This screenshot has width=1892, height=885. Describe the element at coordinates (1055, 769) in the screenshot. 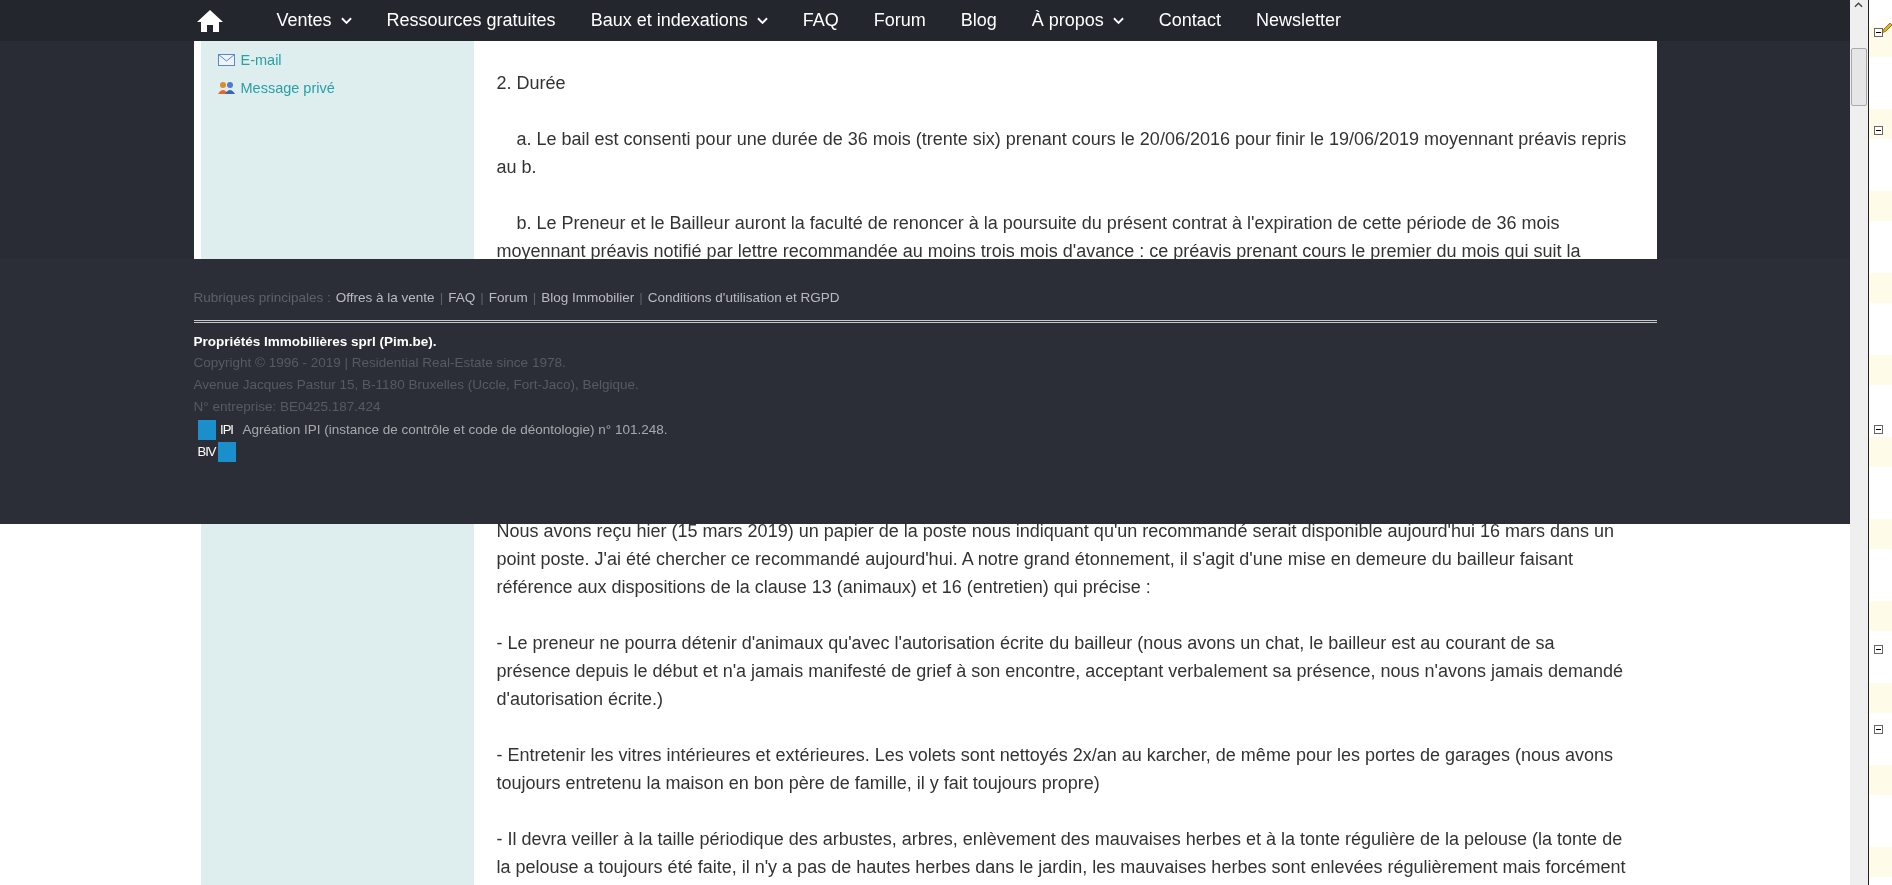

I see `post-paragraph: - Entretenir les vitres intérieures et extérieures. Les volets sont nettoyés 2x/an au karcher, de même pour les portes de garages (nous avons toujours entretenu la maison en bon père de famille, il y fait toujours propre)` at that location.